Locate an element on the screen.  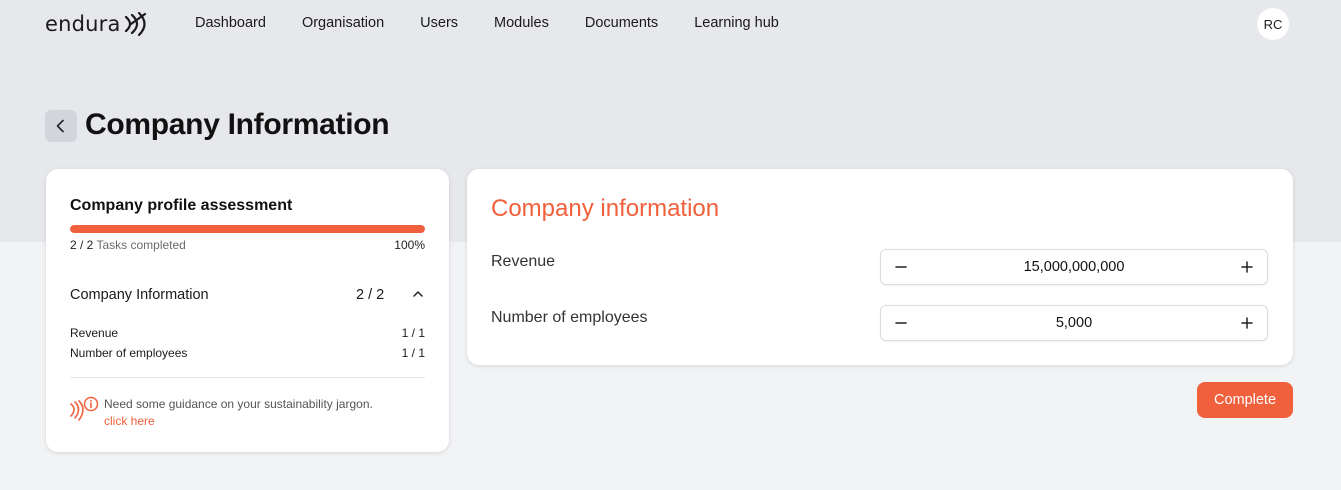
brand-name: endura is located at coordinates (83, 24).